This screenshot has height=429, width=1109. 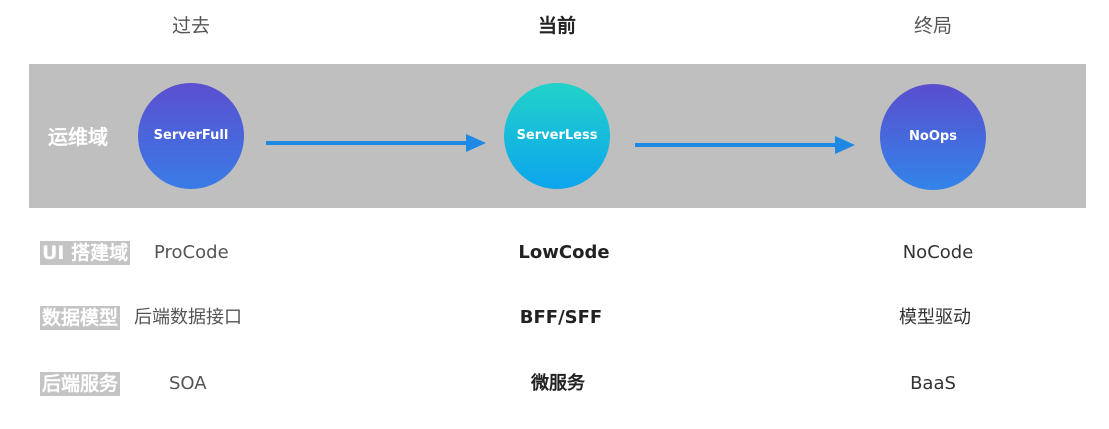 I want to click on row-data-past: 后端数据接口, so click(x=188, y=317).